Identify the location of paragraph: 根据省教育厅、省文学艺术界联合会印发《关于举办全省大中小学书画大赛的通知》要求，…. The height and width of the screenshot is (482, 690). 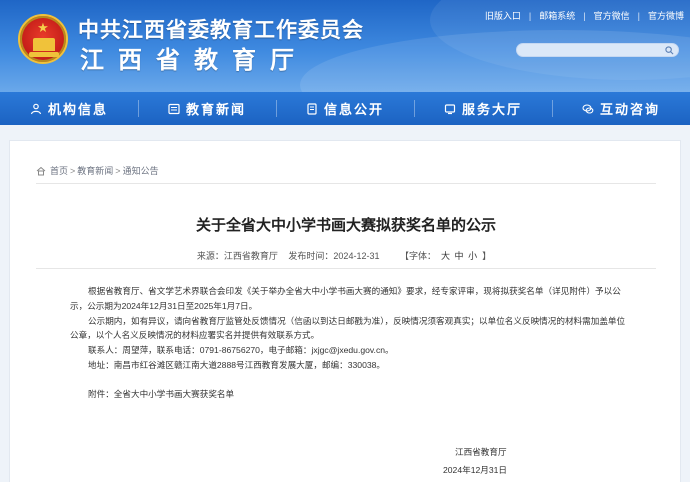
(345, 298).